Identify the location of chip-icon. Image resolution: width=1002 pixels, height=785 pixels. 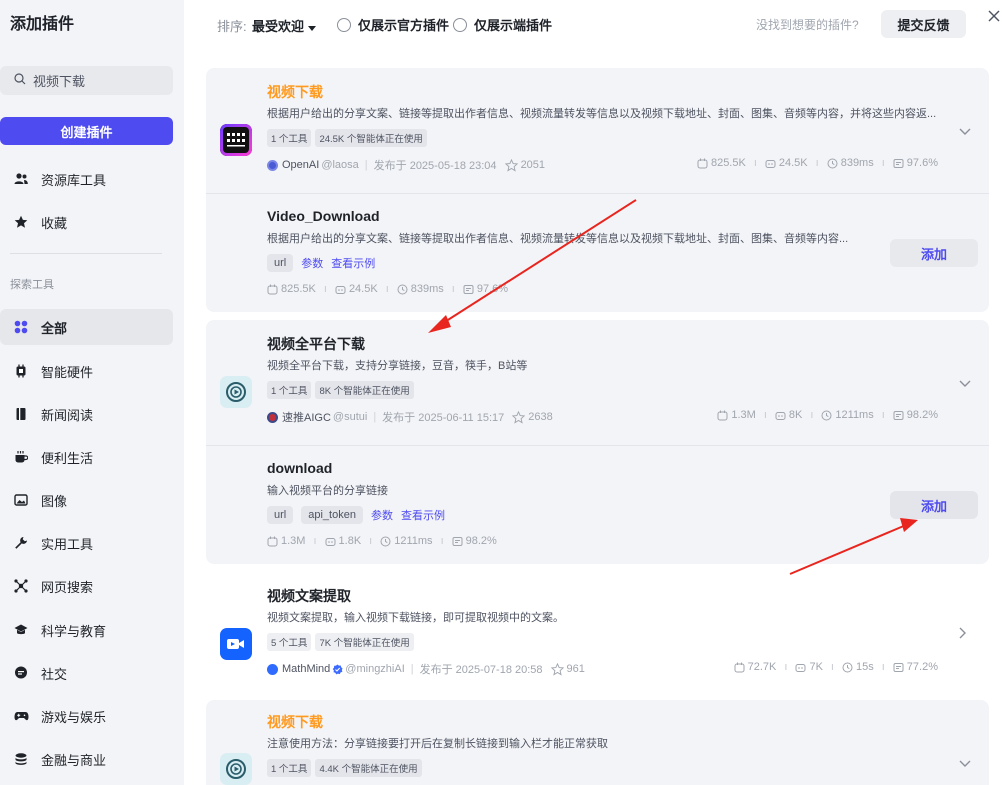
(21, 371).